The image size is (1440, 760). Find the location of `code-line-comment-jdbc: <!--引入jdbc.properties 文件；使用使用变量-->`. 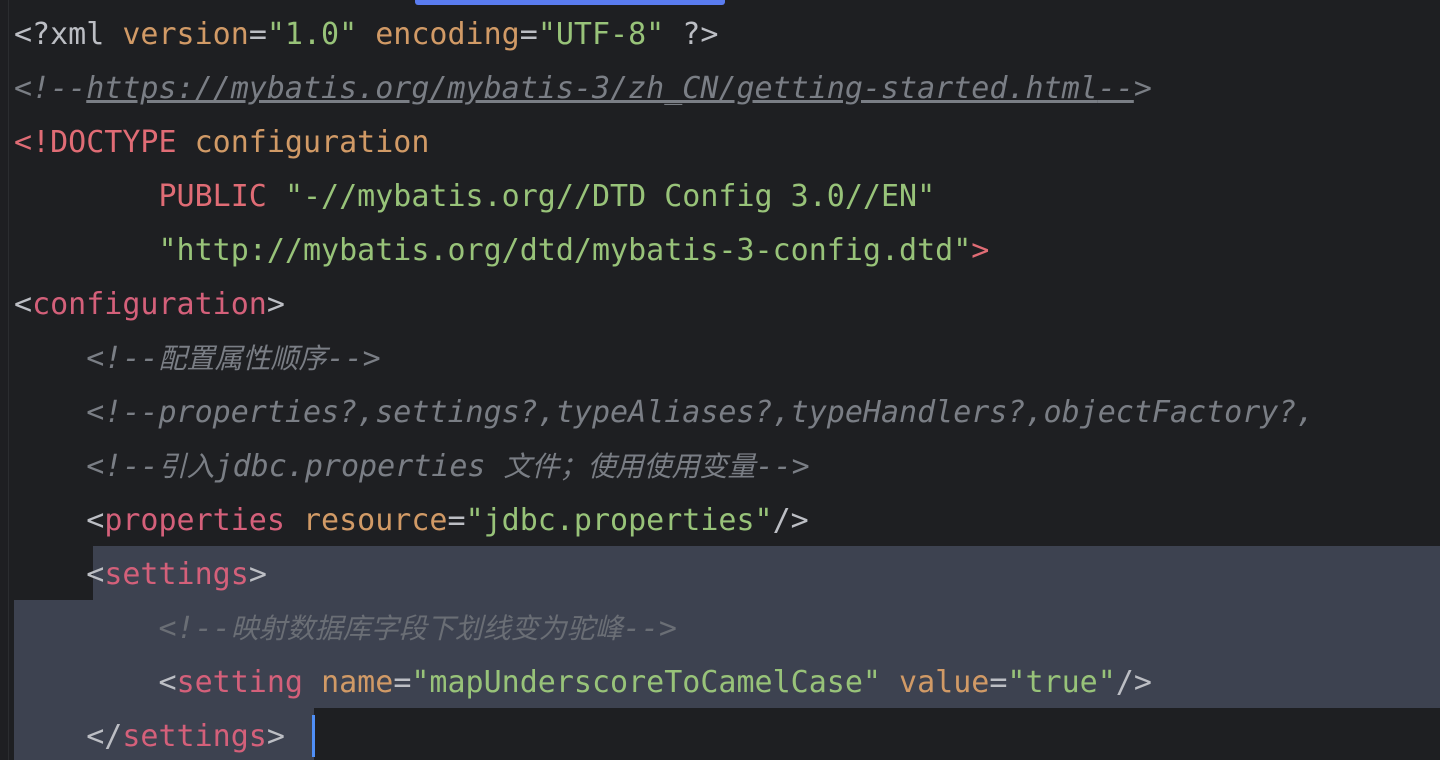

code-line-comment-jdbc: <!--引入jdbc.properties 文件；使用使用变量--> is located at coordinates (412, 467).